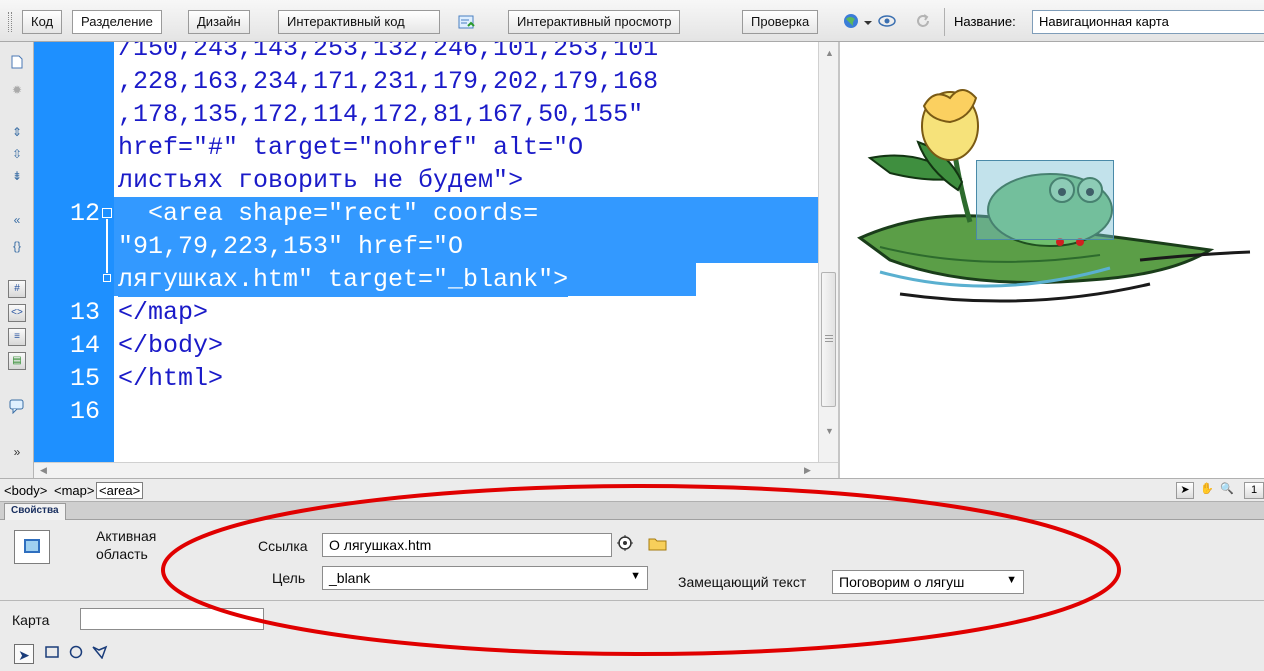 The width and height of the screenshot is (1264, 671). I want to click on rect-hotspot-icon, so click(52, 654).